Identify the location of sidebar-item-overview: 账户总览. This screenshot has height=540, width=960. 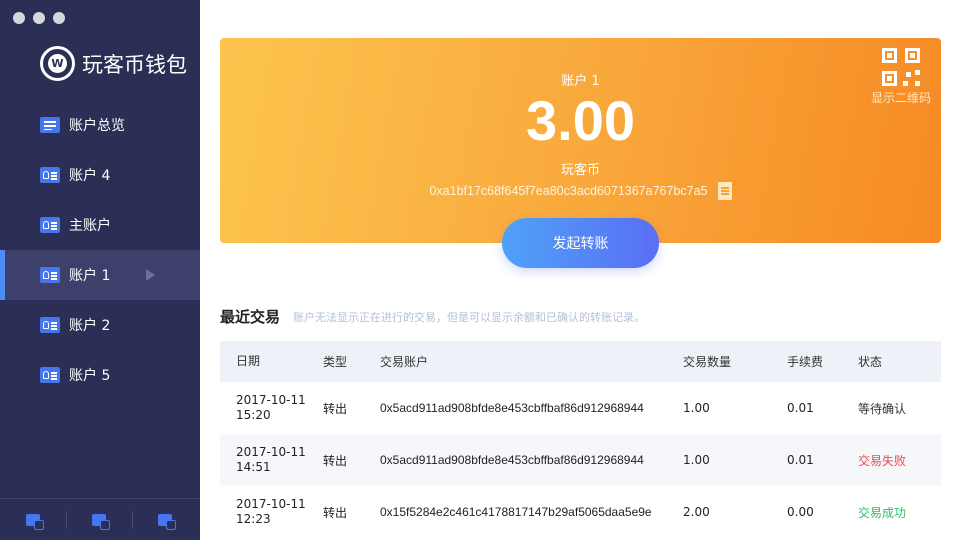
(100, 125).